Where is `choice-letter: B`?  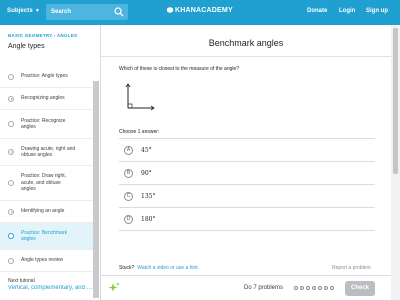
choice-letter: B is located at coordinates (128, 173).